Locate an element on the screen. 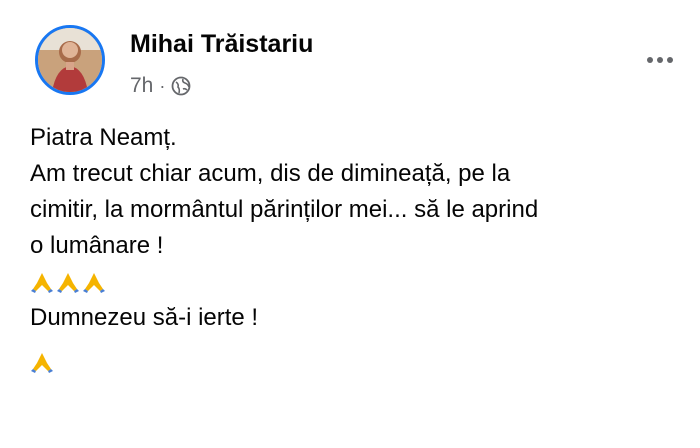  globe-icon is located at coordinates (181, 86).